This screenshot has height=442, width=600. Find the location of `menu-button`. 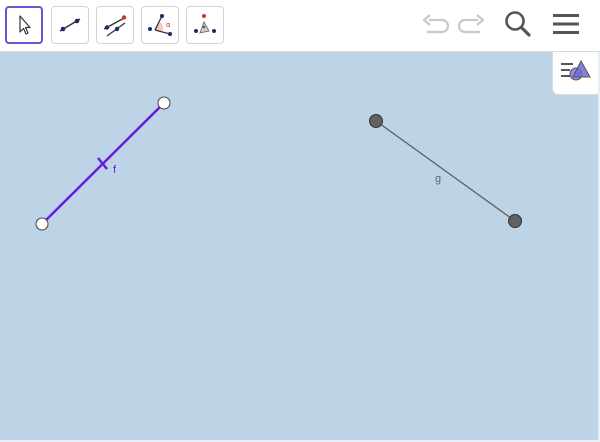

menu-button is located at coordinates (566, 26).